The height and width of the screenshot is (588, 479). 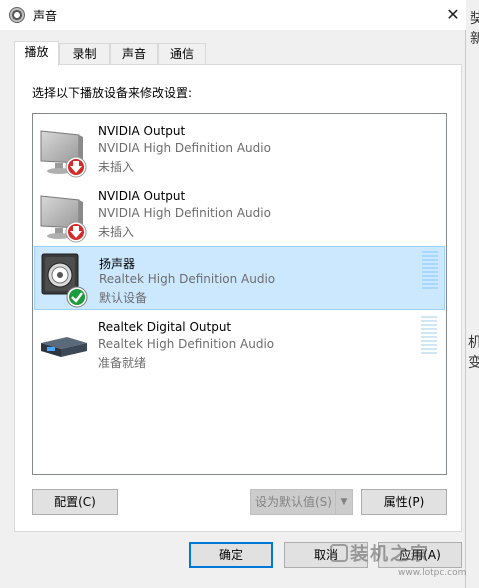 I want to click on digital-output-icon, so click(x=64, y=345).